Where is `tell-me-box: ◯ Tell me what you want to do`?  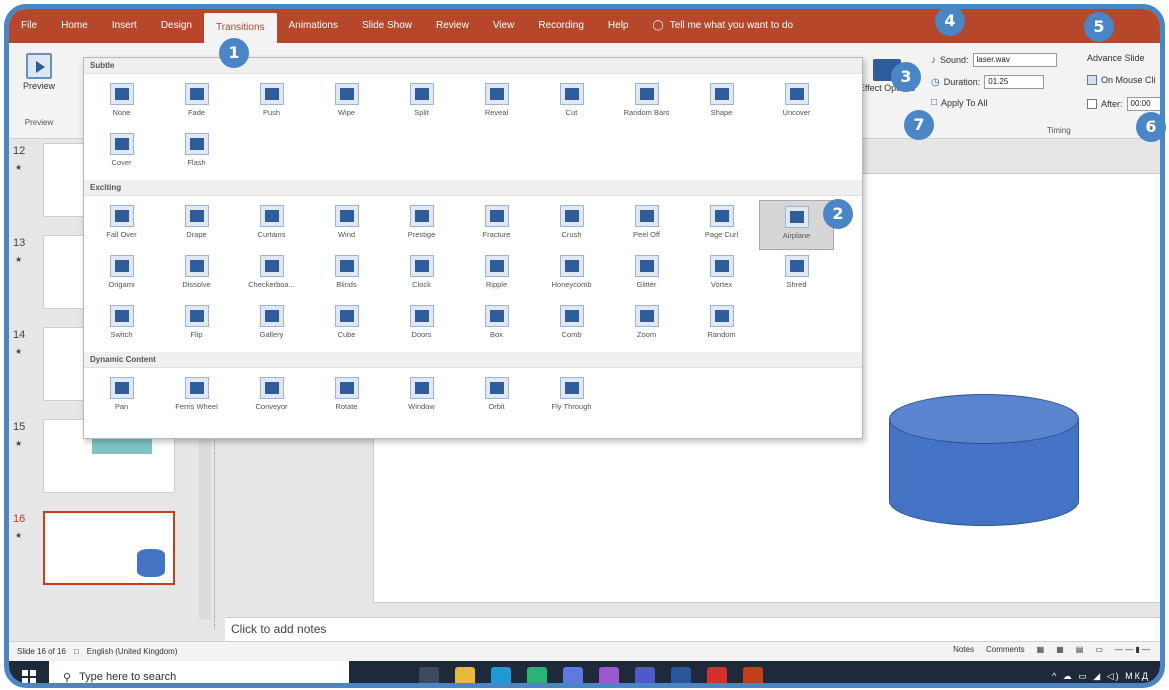 tell-me-box: ◯ Tell me what you want to do is located at coordinates (722, 26).